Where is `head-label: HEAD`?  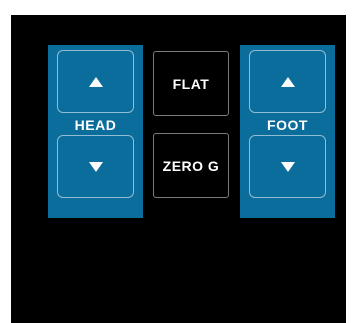 head-label: HEAD is located at coordinates (95, 125).